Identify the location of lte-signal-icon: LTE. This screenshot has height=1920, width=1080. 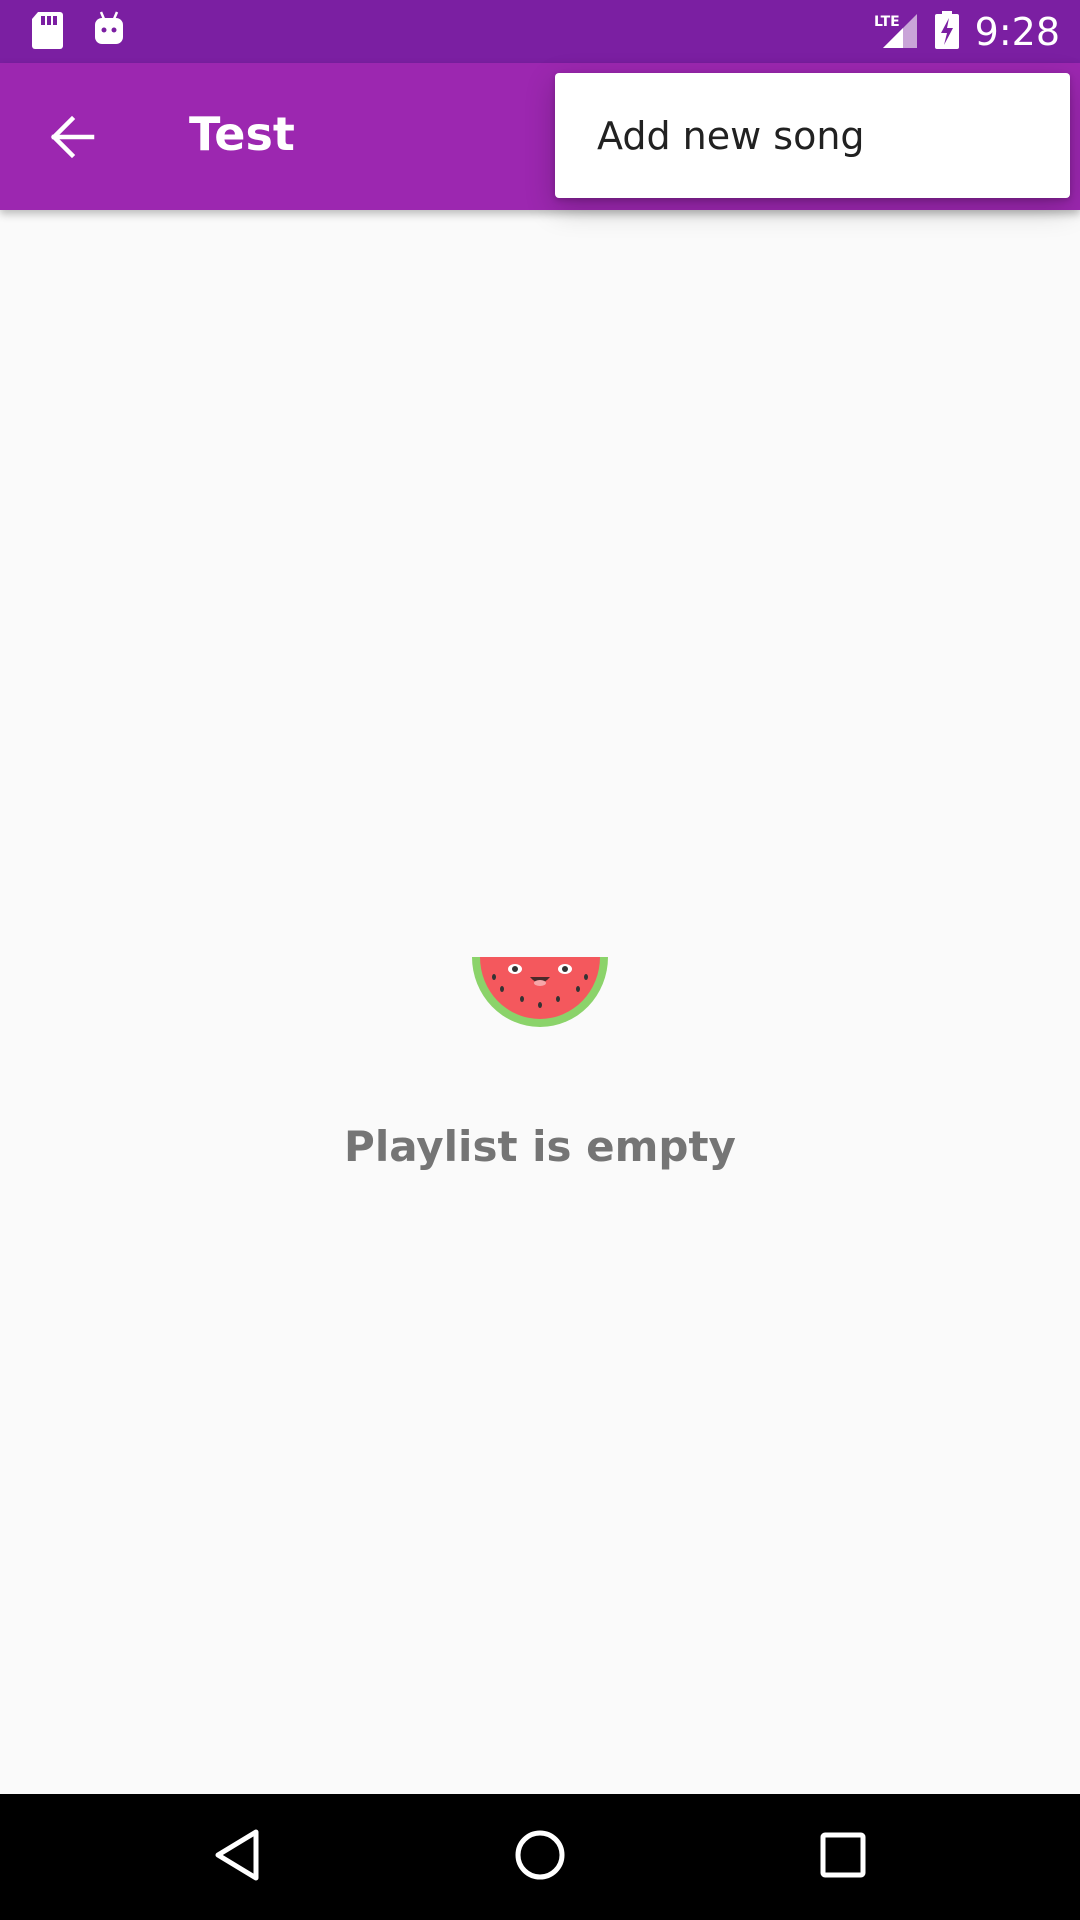
(896, 32).